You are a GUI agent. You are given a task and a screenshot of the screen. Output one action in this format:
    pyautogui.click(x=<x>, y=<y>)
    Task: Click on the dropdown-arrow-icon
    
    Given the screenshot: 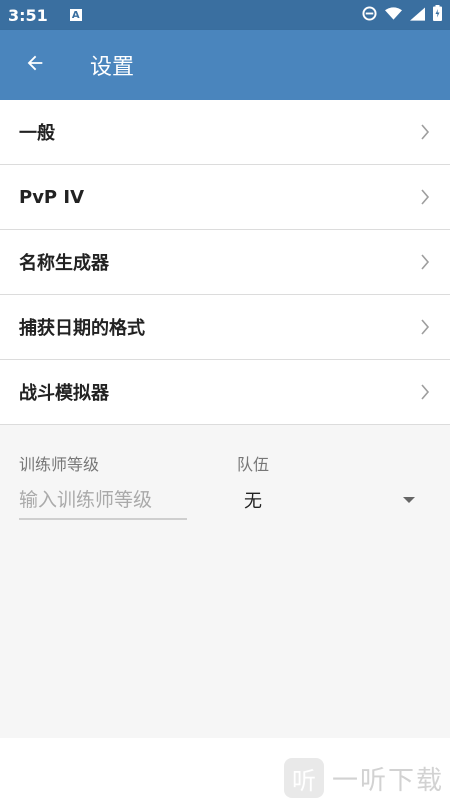 What is the action you would take?
    pyautogui.click(x=409, y=500)
    